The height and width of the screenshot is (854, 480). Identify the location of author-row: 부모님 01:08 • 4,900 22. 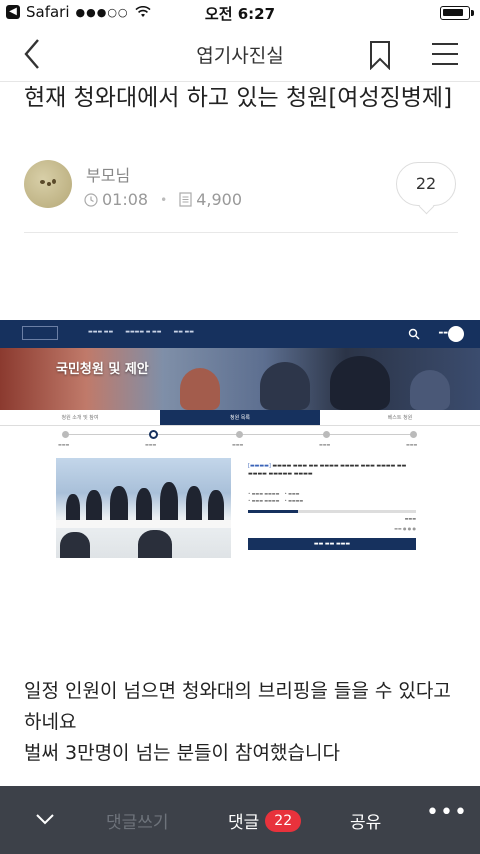
(242, 188).